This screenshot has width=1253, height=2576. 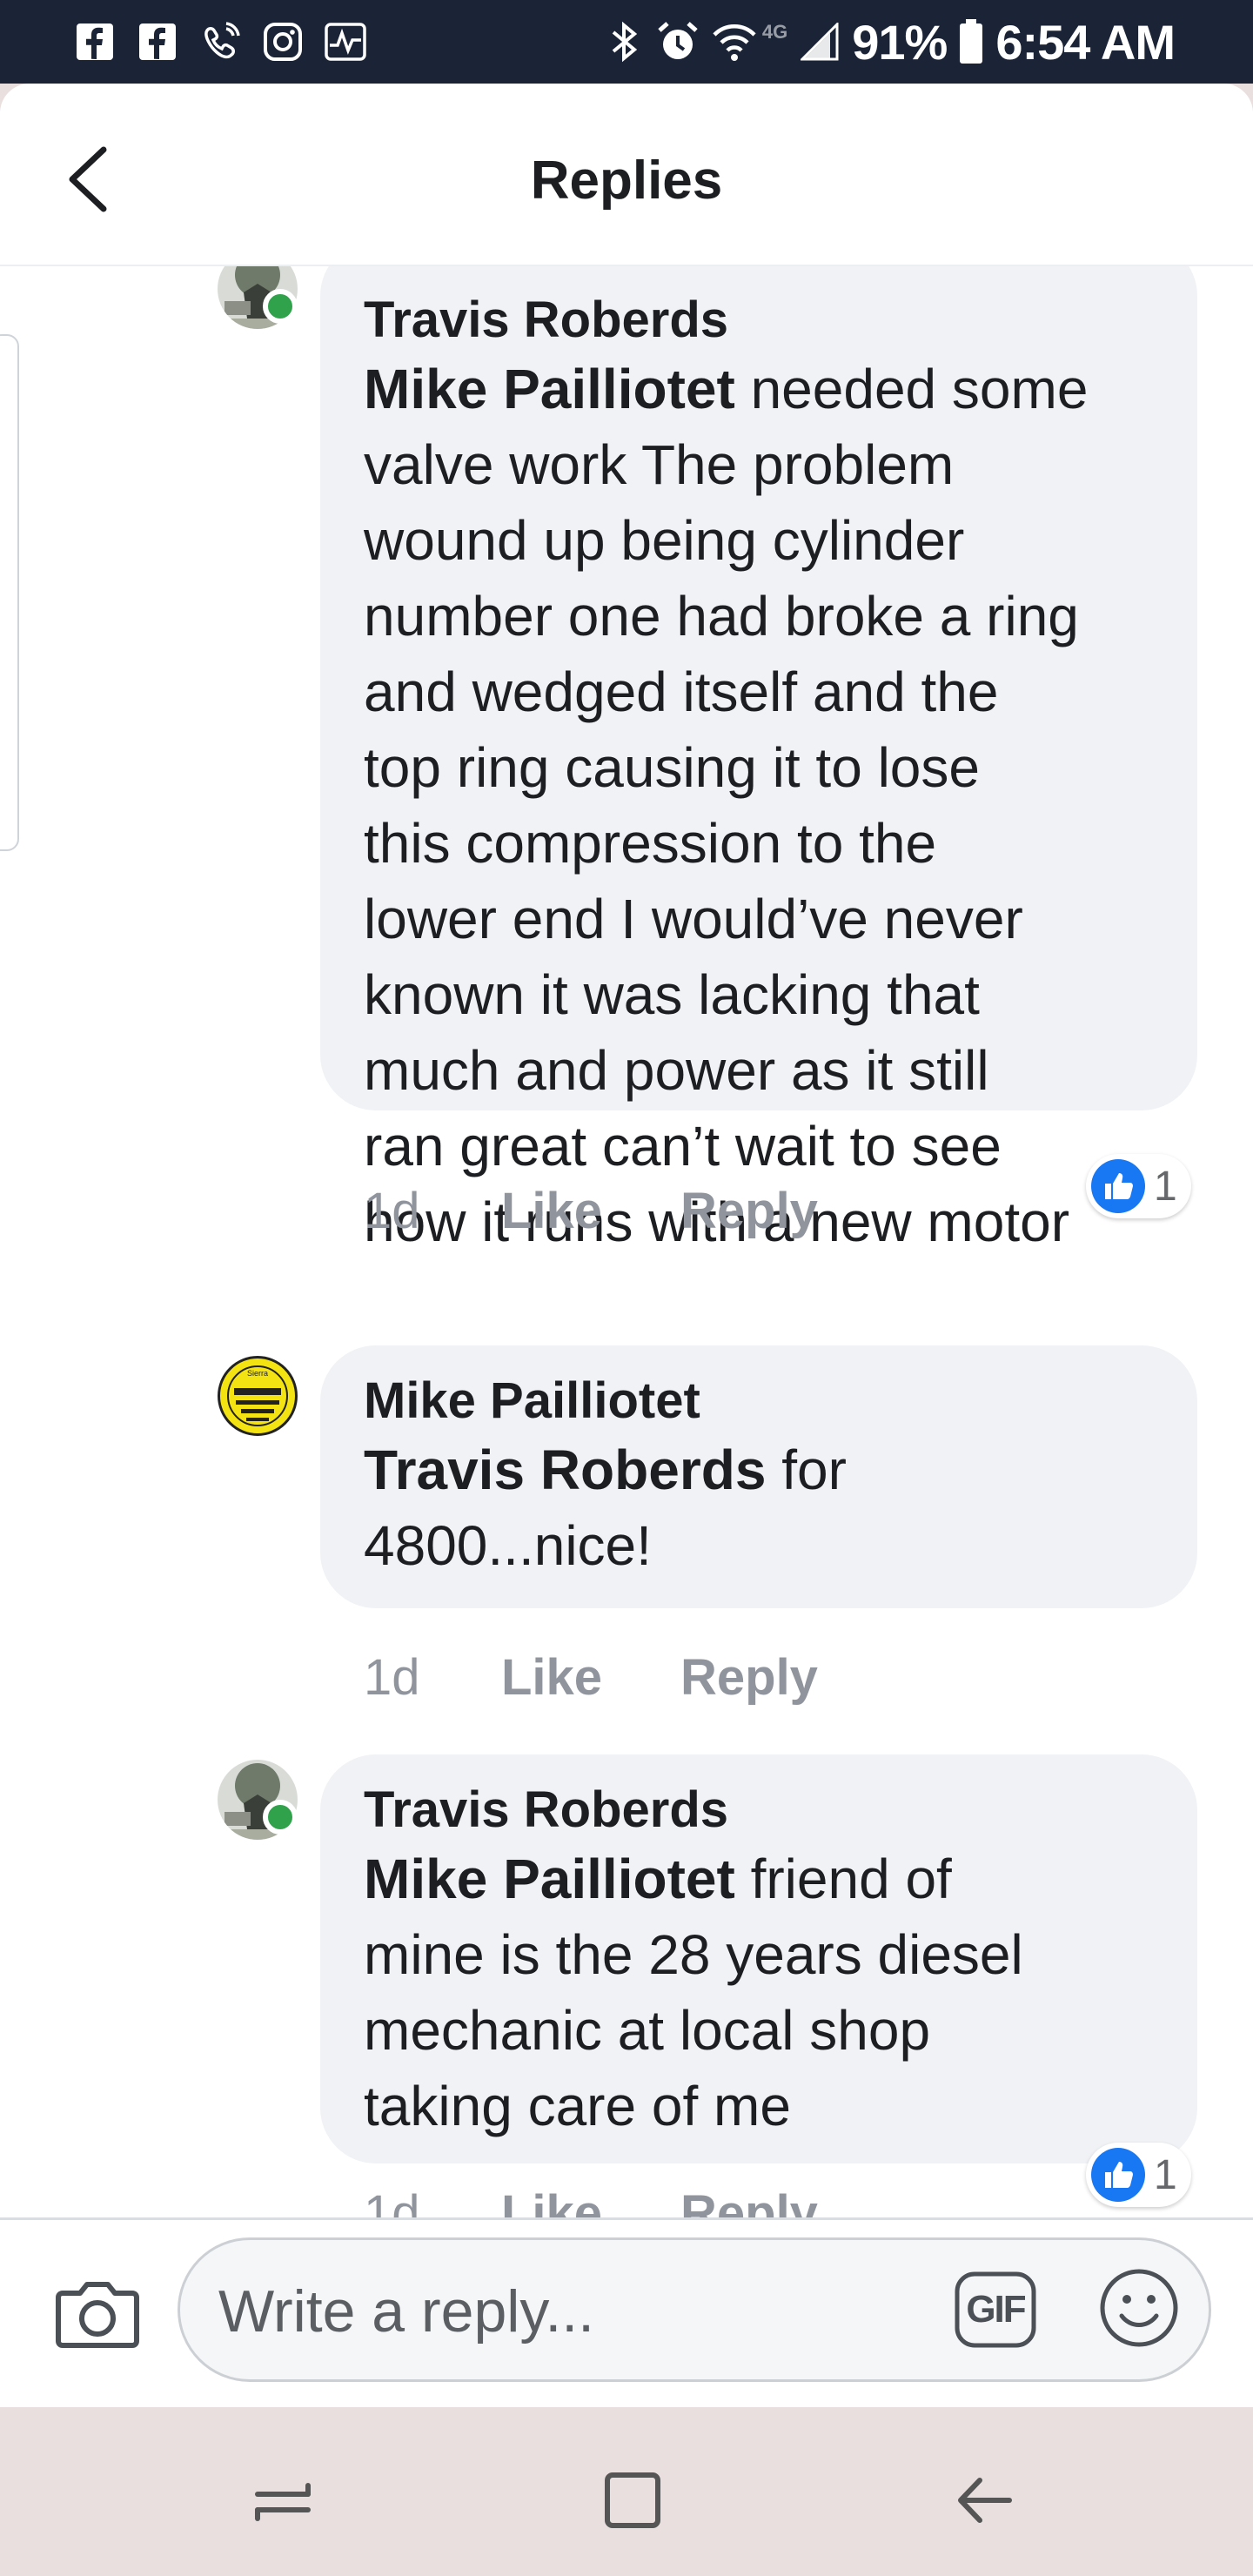 I want to click on system-status: 4G 91% 6:54 AM, so click(x=889, y=41).